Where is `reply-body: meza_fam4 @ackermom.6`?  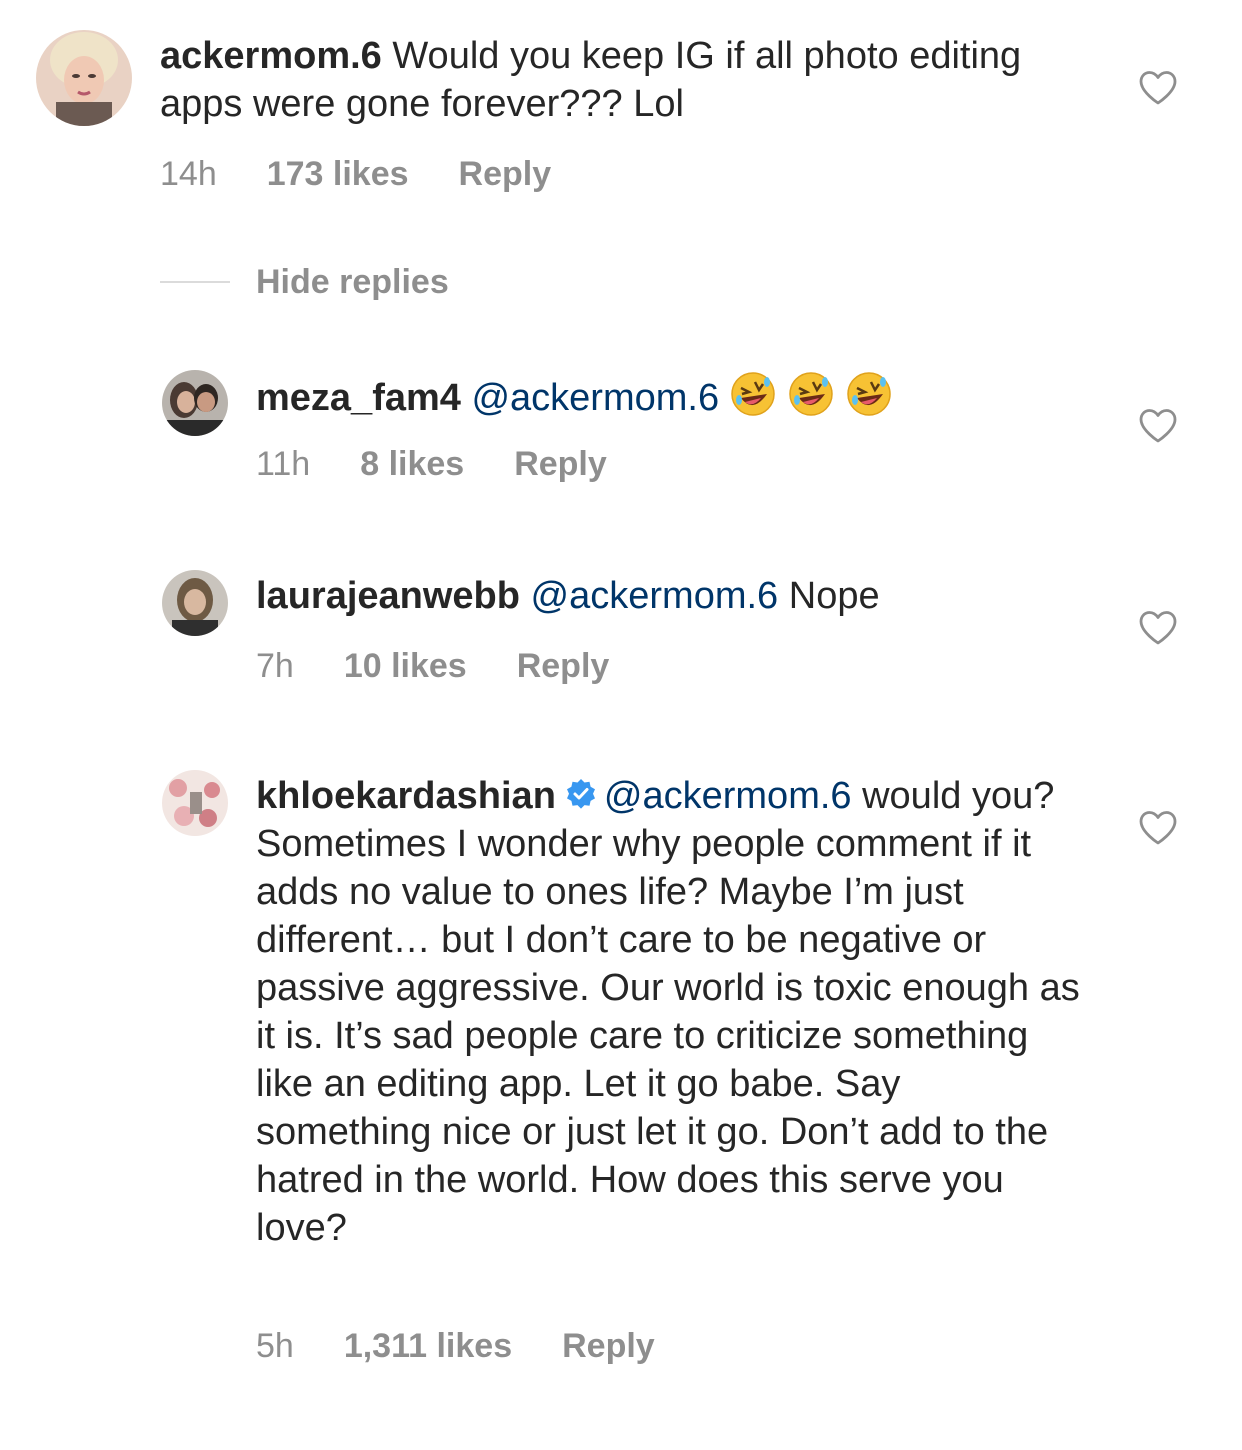
reply-body: meza_fam4 @ackermom.6 is located at coordinates (666, 396).